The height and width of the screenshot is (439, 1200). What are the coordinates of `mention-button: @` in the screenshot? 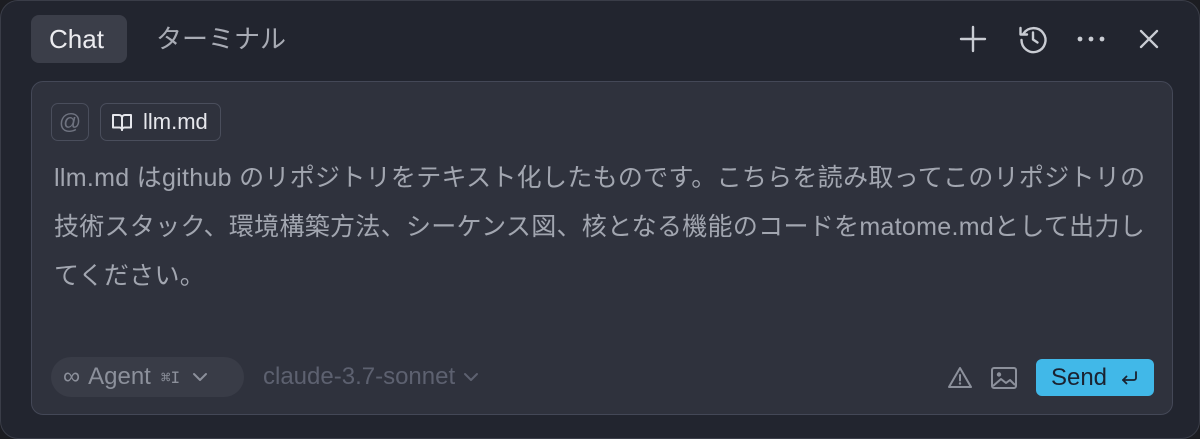 It's located at (70, 122).